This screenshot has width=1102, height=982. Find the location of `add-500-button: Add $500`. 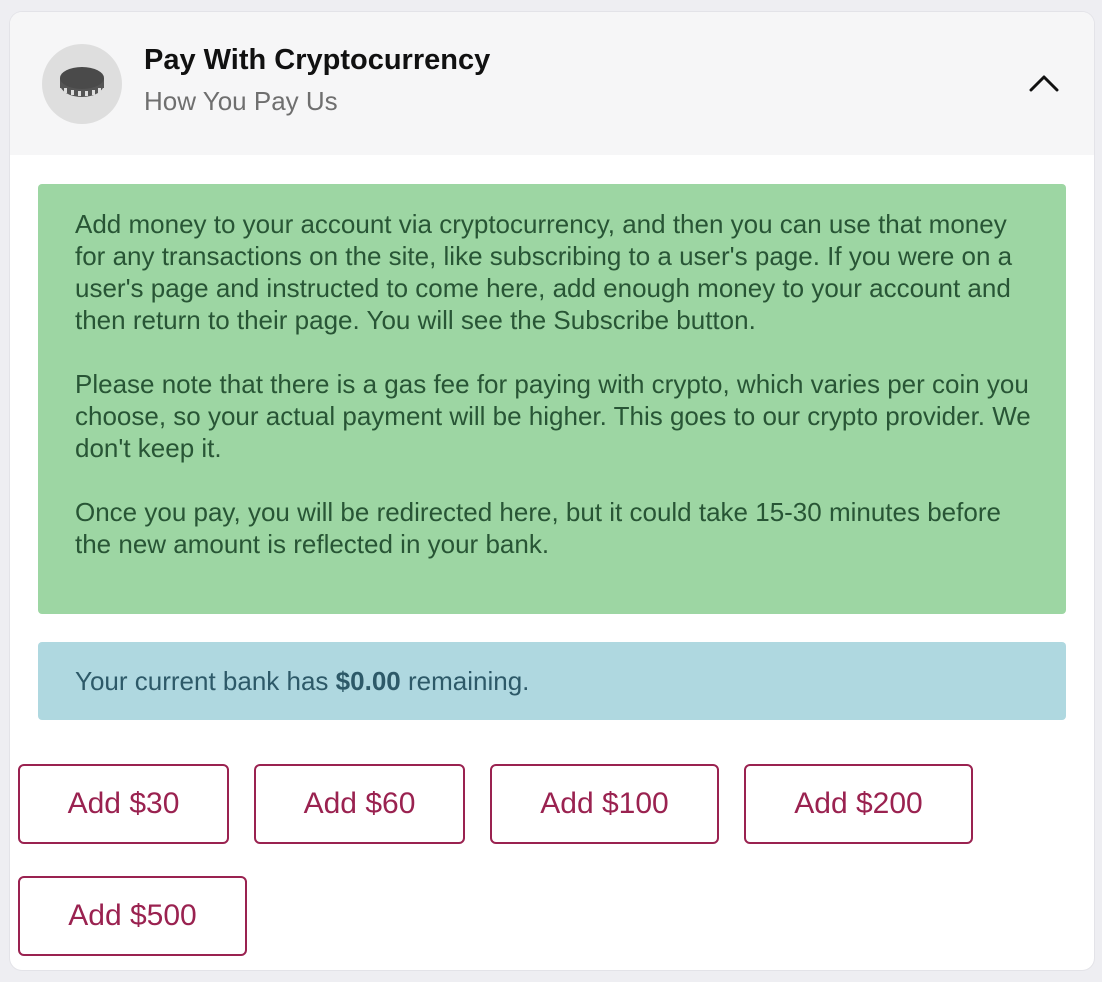

add-500-button: Add $500 is located at coordinates (132, 916).